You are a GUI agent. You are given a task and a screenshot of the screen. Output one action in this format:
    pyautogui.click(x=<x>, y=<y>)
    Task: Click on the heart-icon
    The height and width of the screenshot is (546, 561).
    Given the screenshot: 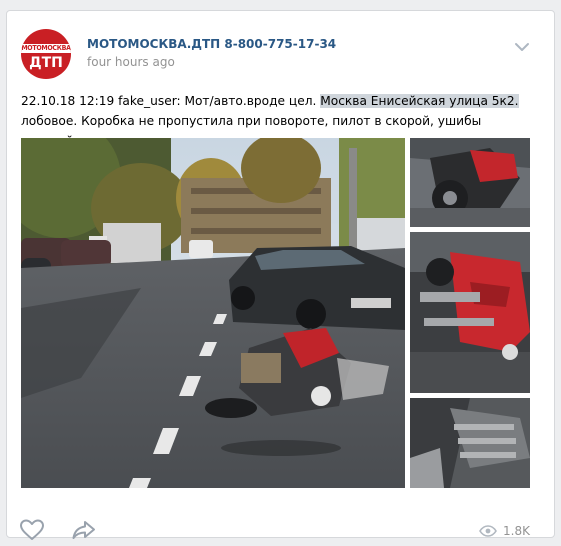 What is the action you would take?
    pyautogui.click(x=32, y=530)
    